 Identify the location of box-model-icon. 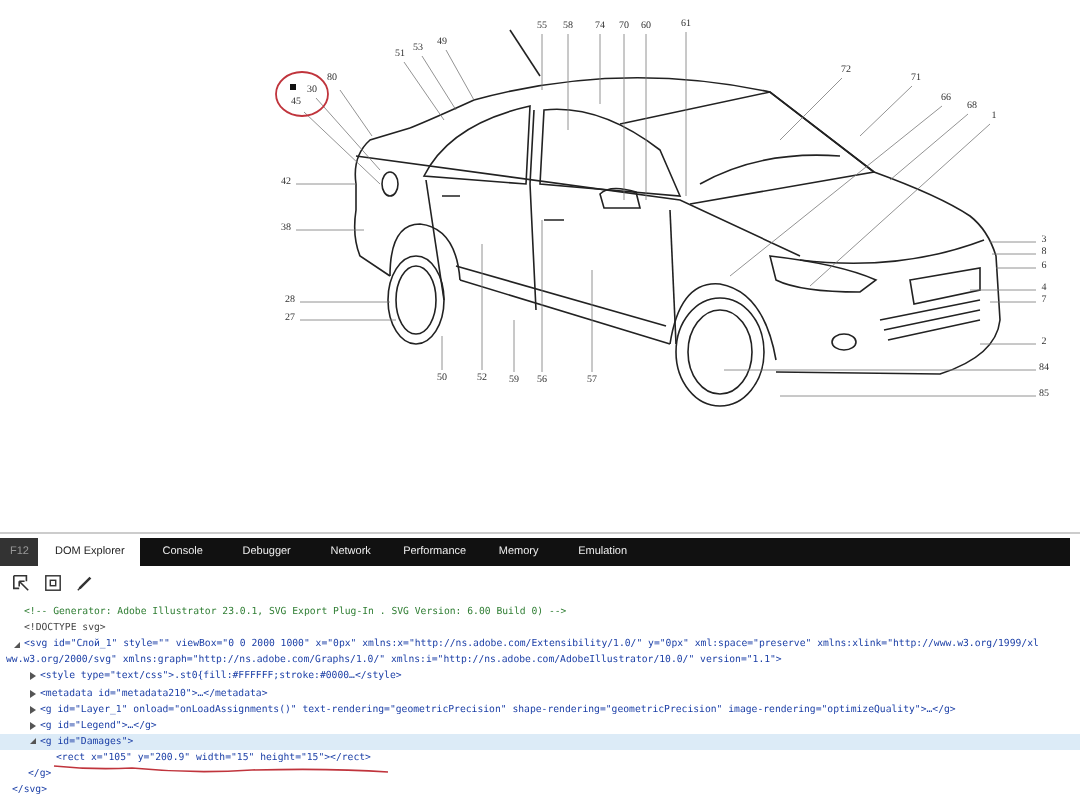
(53, 583).